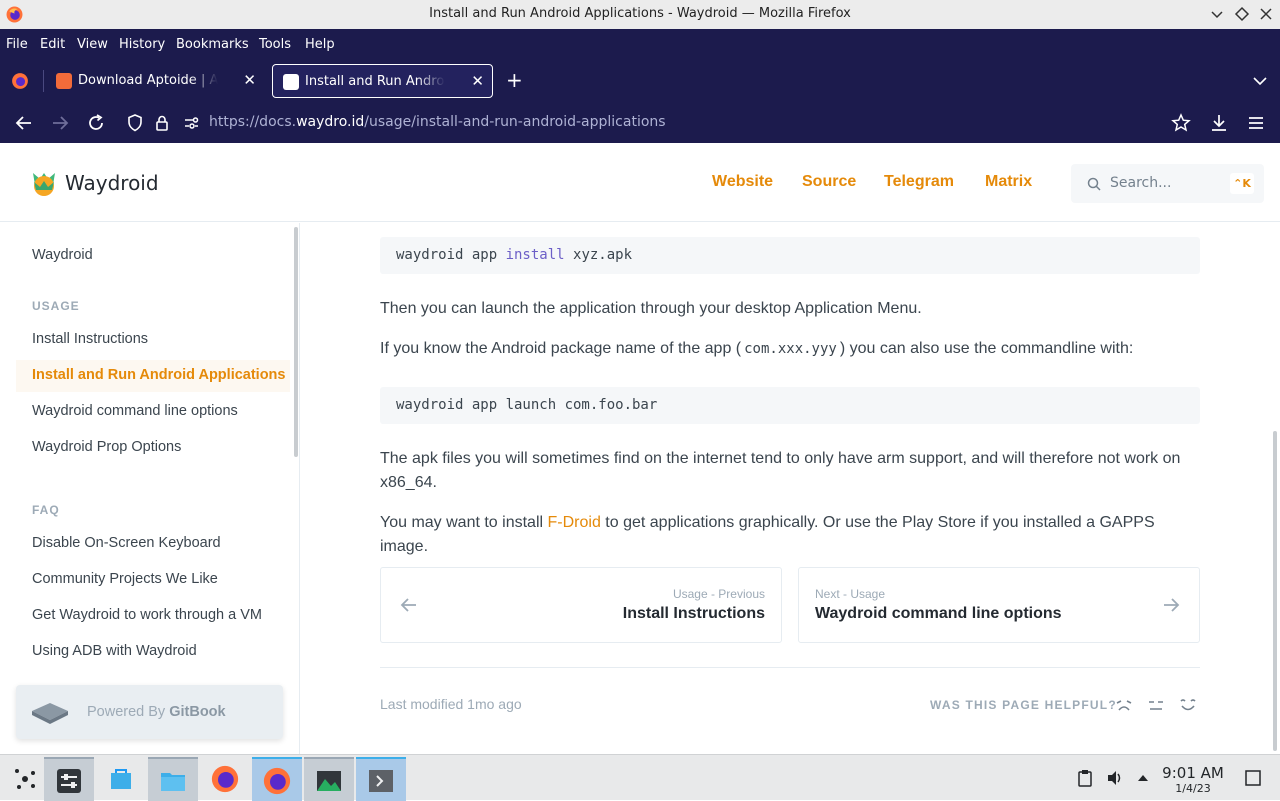 The width and height of the screenshot is (1280, 801). Describe the element at coordinates (197, 712) in the screenshot. I see `powered-brand: GitBook` at that location.